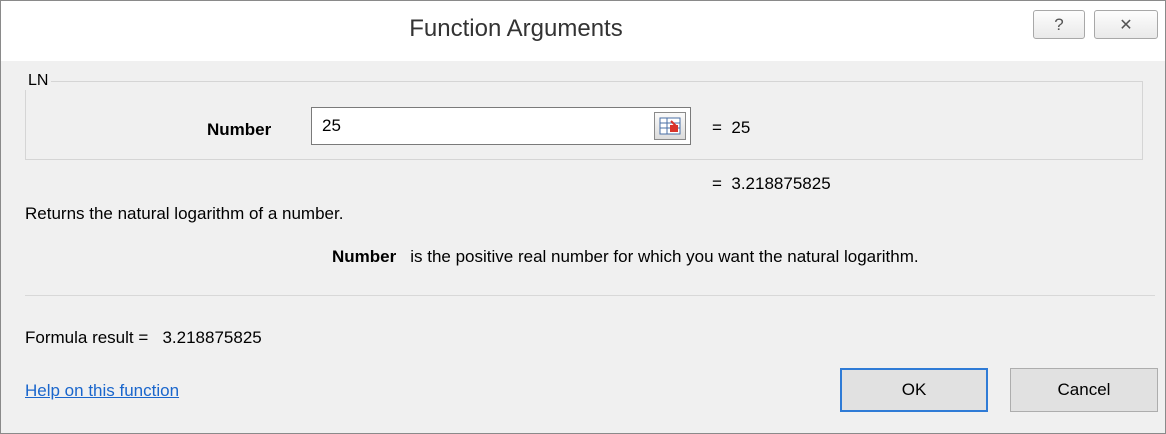  I want to click on range-picker-button, so click(670, 126).